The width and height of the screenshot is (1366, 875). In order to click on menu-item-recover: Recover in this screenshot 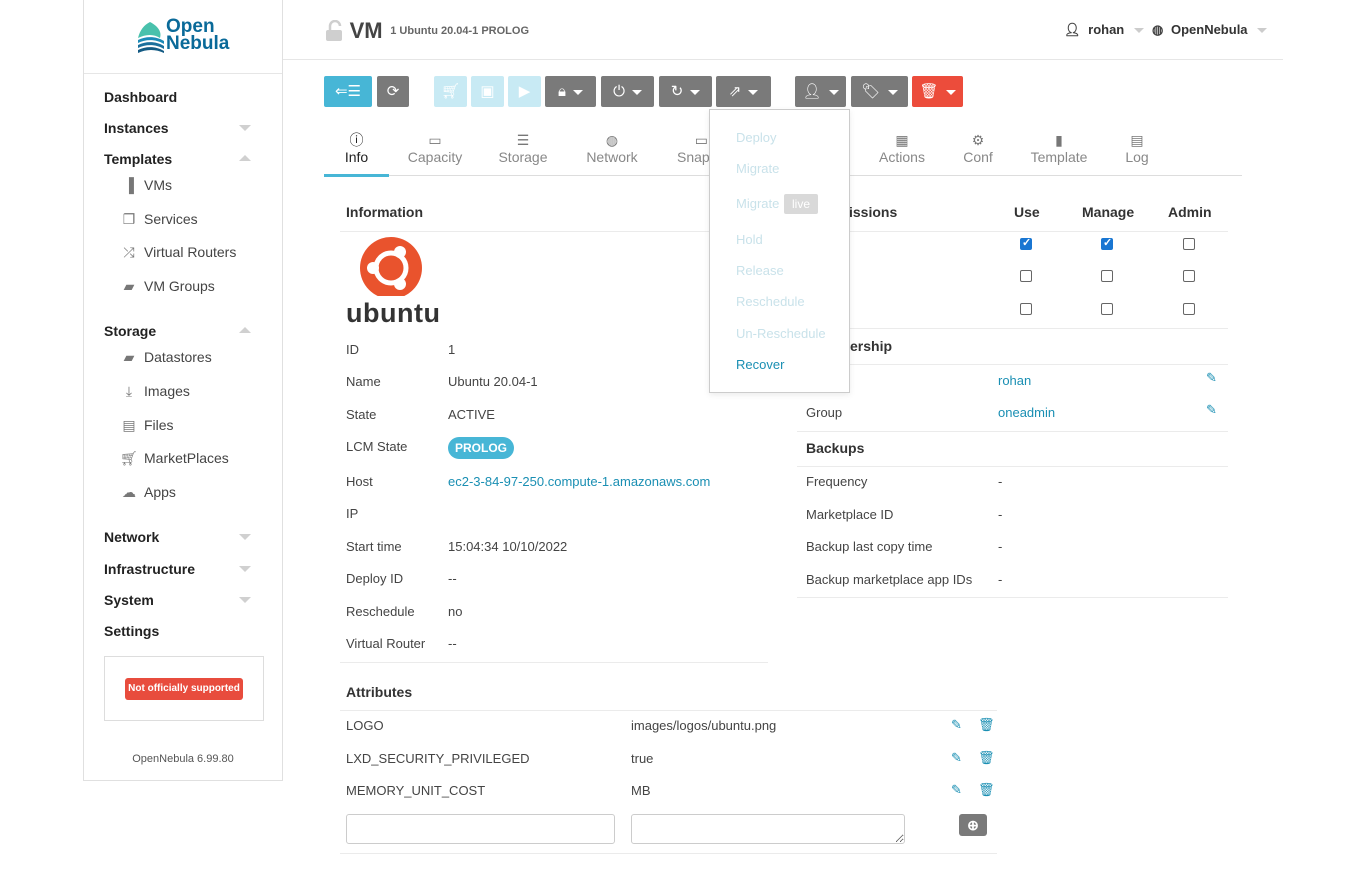, I will do `click(760, 364)`.